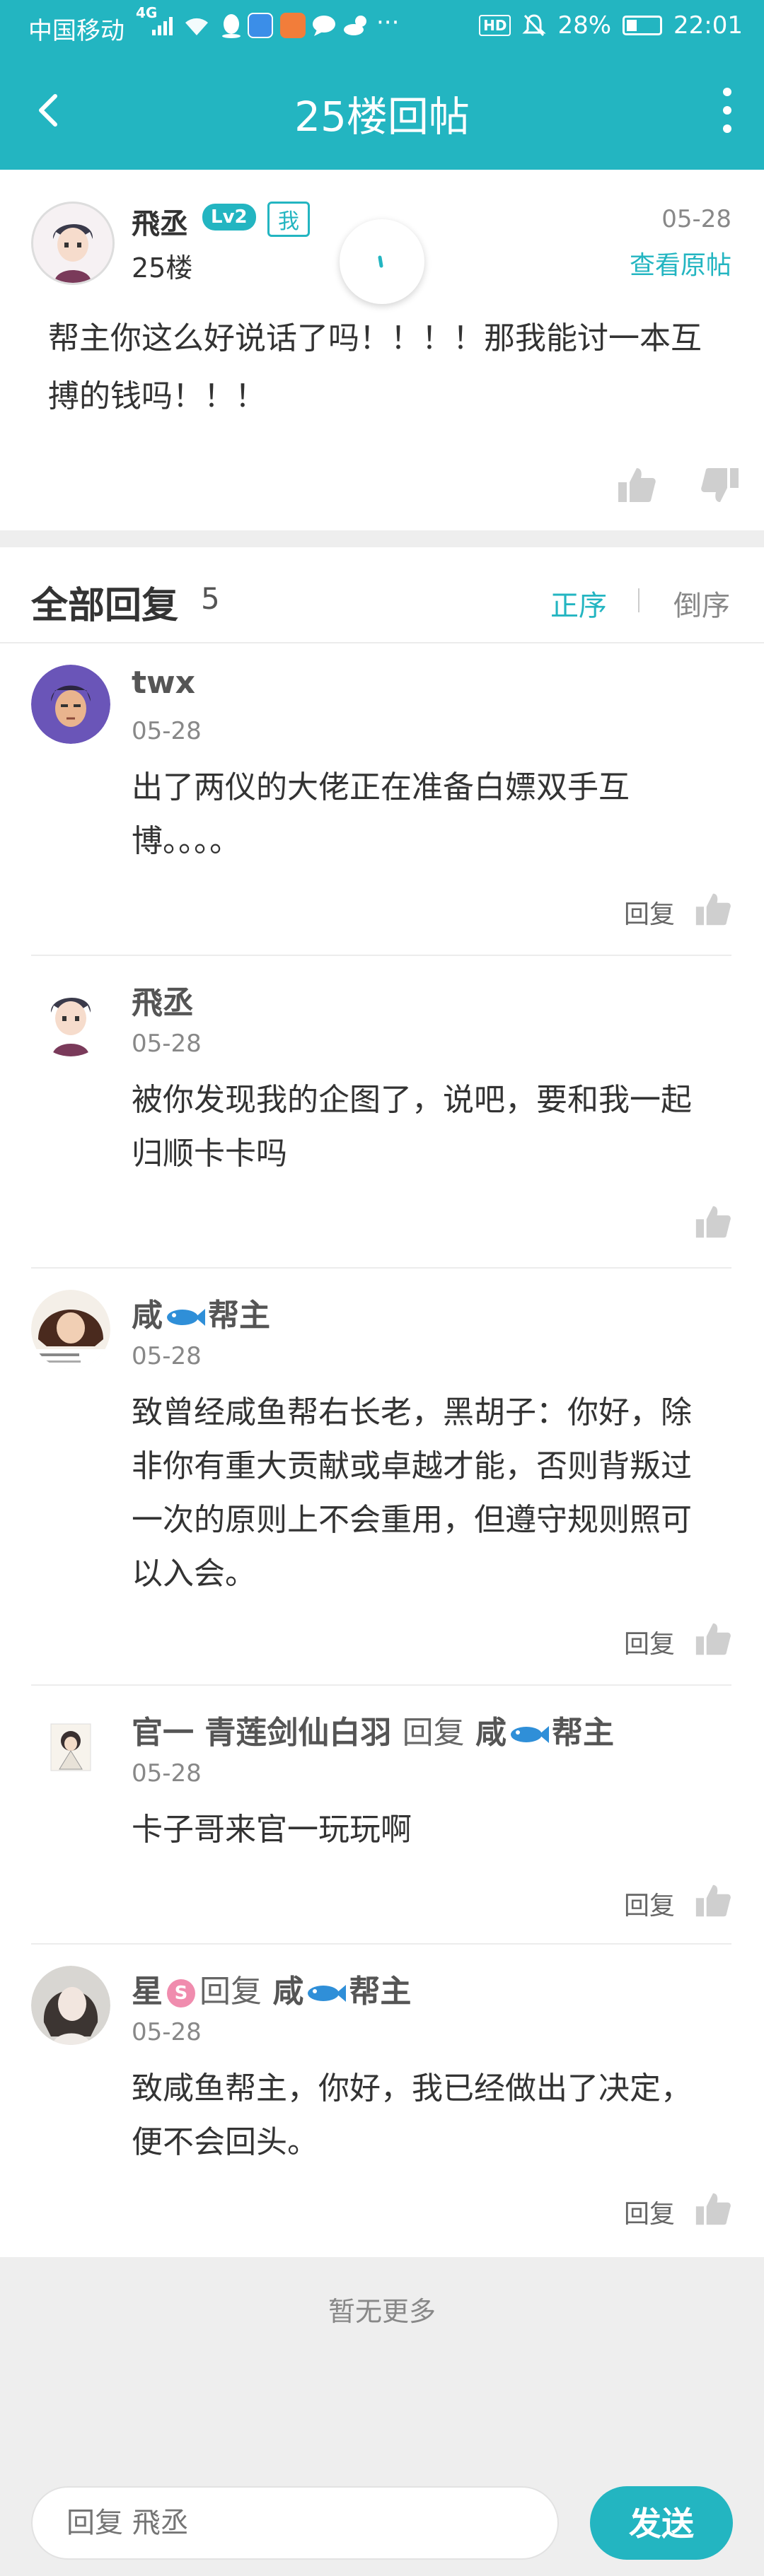 The height and width of the screenshot is (2576, 764). Describe the element at coordinates (260, 26) in the screenshot. I see `app-icon` at that location.